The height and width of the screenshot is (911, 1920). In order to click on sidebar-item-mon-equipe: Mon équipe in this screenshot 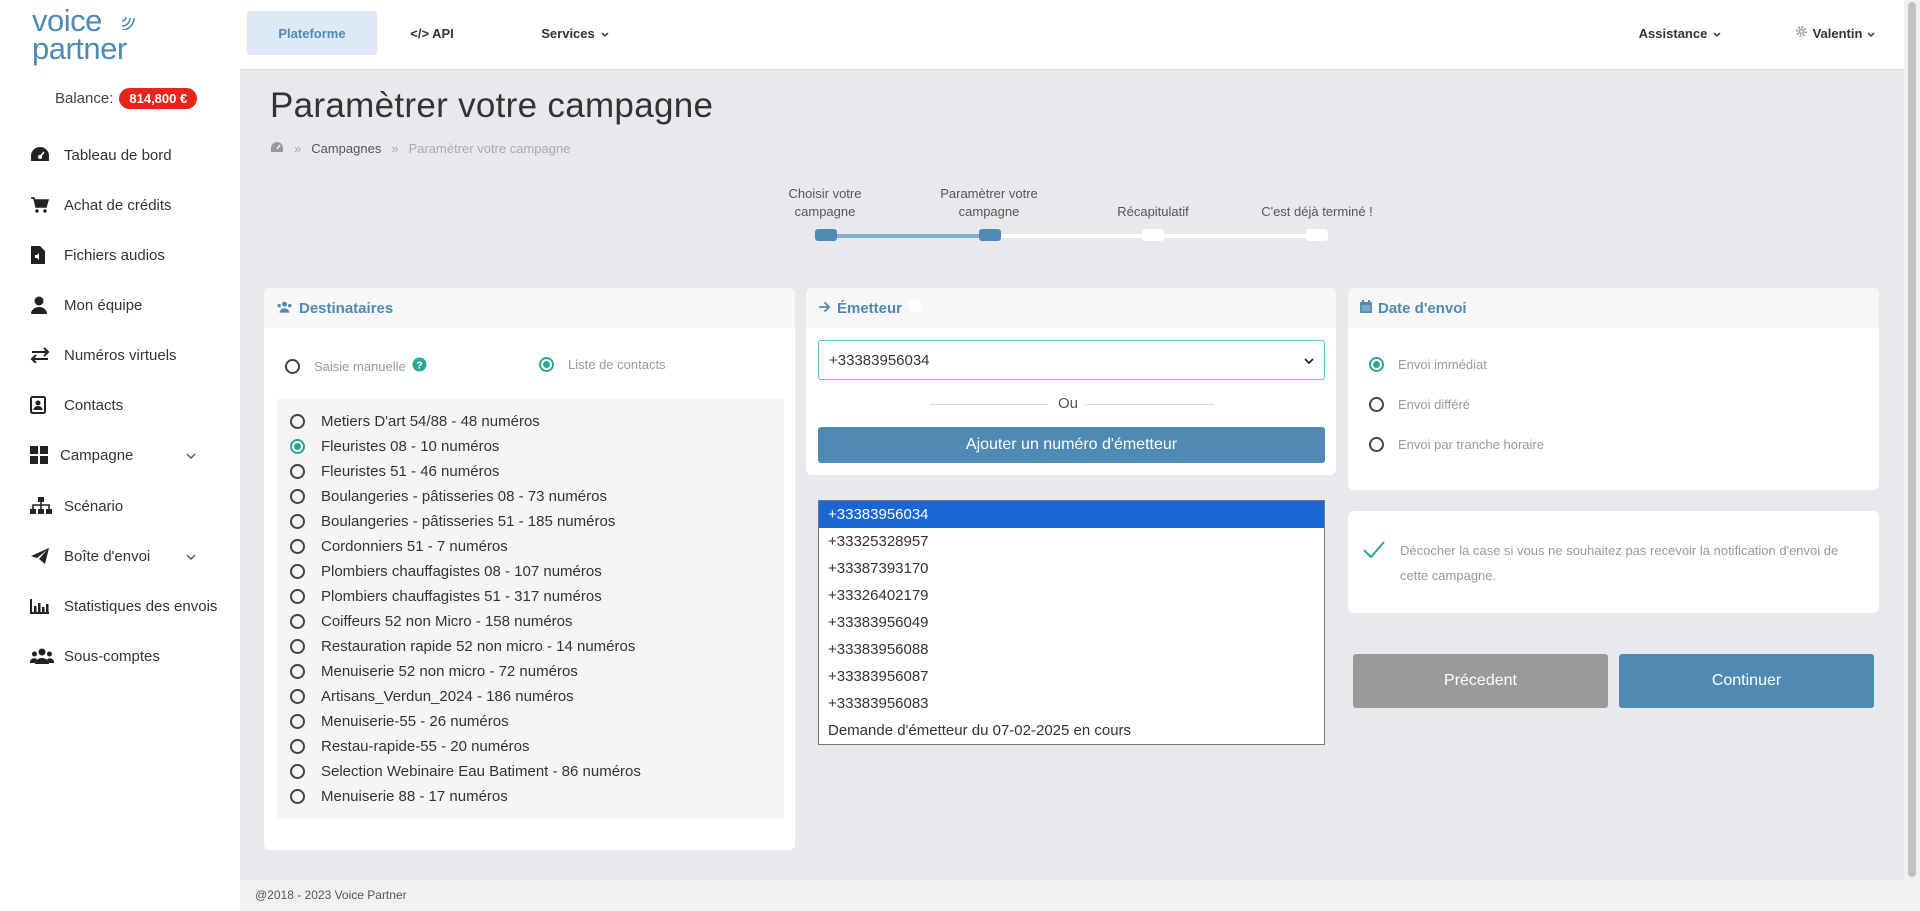, I will do `click(130, 305)`.